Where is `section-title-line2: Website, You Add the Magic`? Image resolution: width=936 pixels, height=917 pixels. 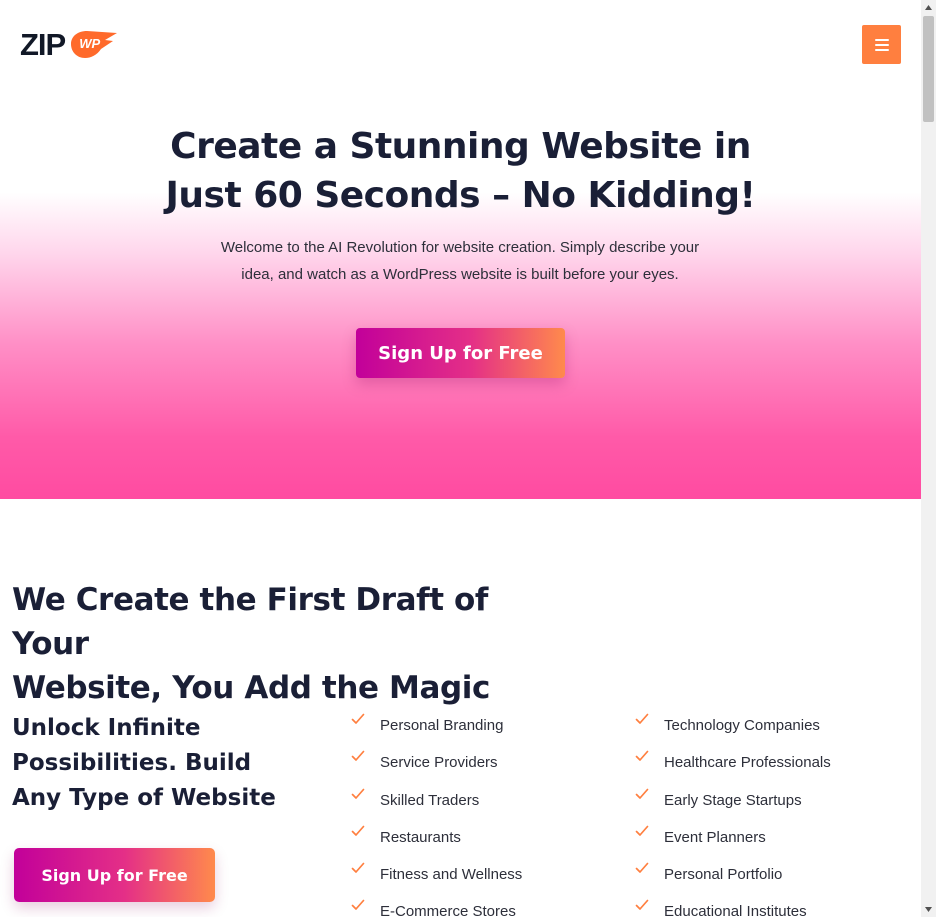
section-title-line2: Website, You Add the Magic is located at coordinates (251, 688).